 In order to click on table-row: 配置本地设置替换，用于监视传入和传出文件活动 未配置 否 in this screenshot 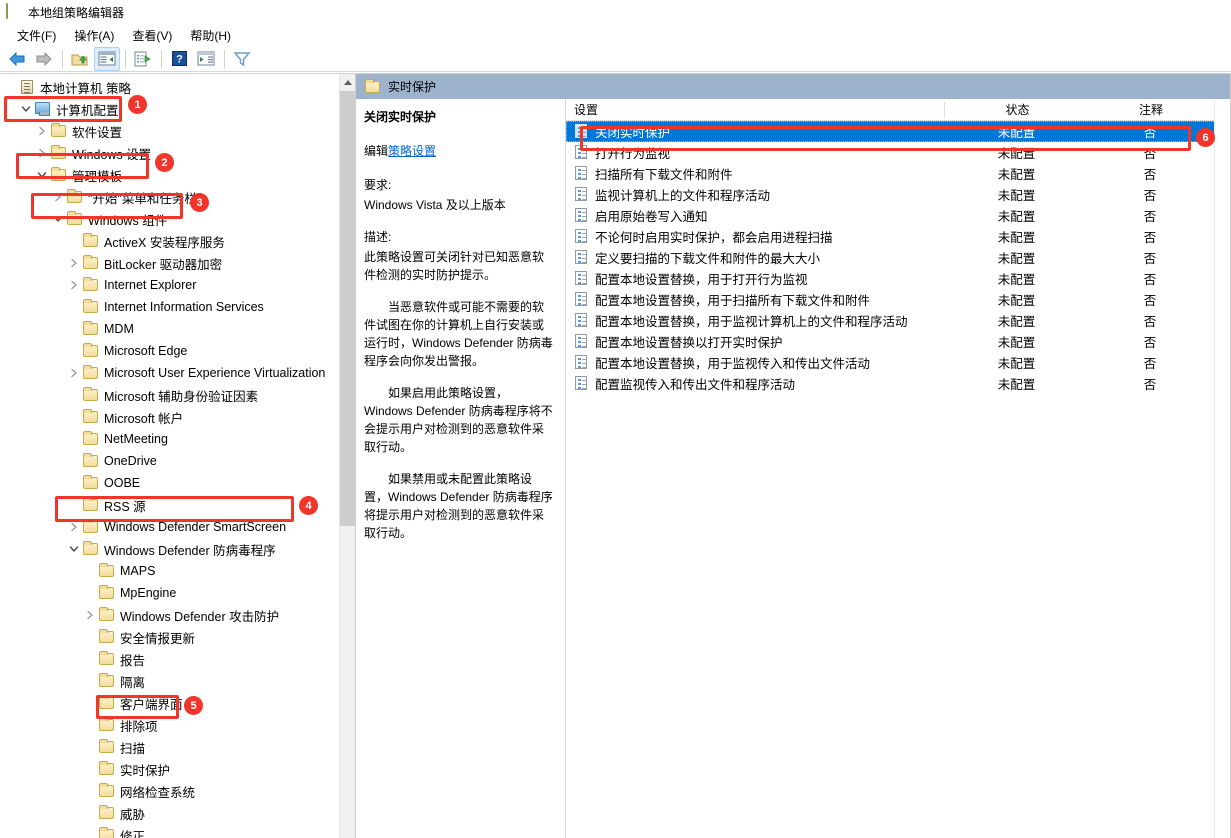, I will do `click(898, 362)`.